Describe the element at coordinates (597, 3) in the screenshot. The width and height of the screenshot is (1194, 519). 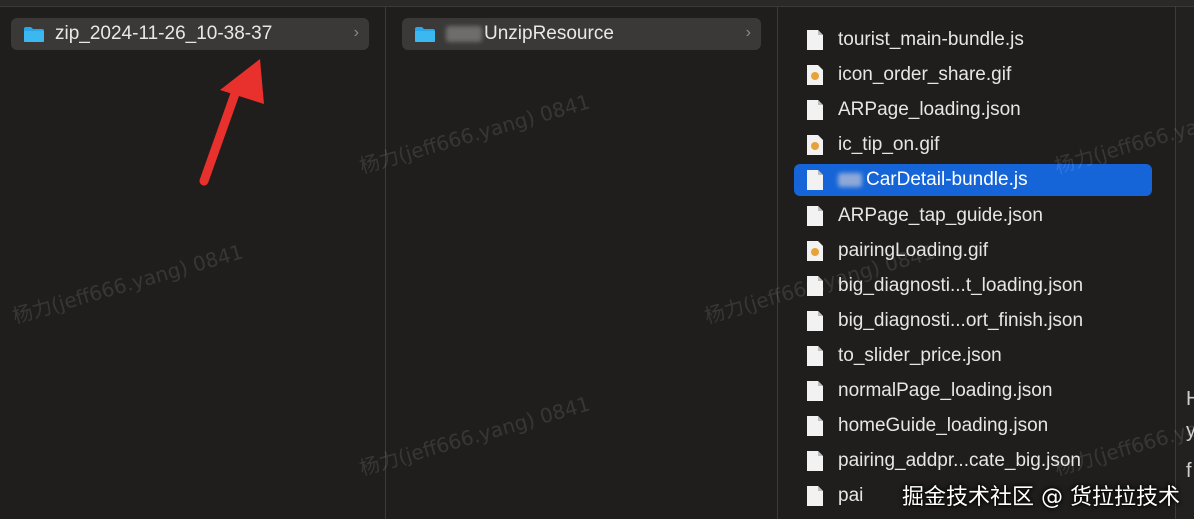
I see `window-top-edge` at that location.